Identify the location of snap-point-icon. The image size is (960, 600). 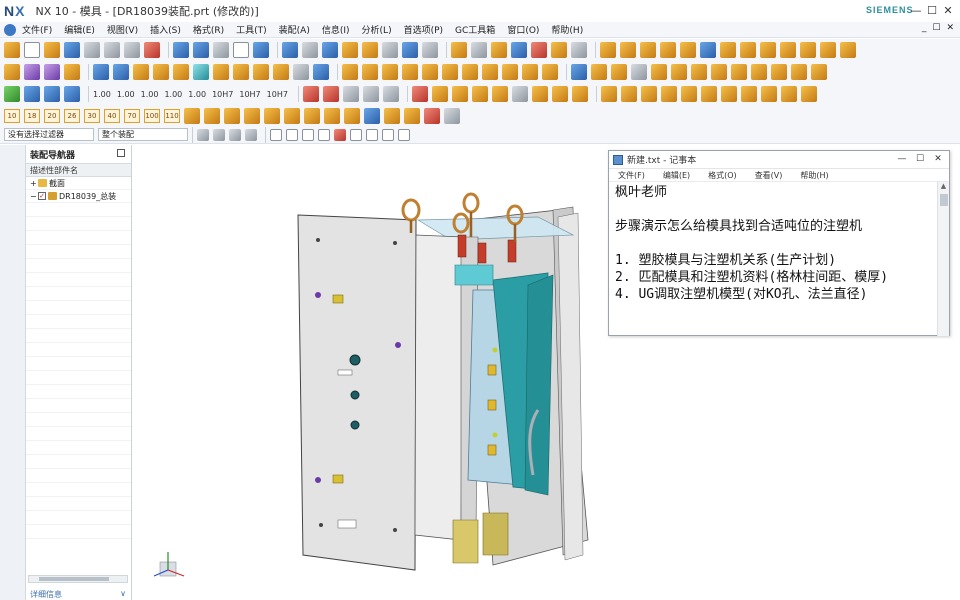
(579, 50).